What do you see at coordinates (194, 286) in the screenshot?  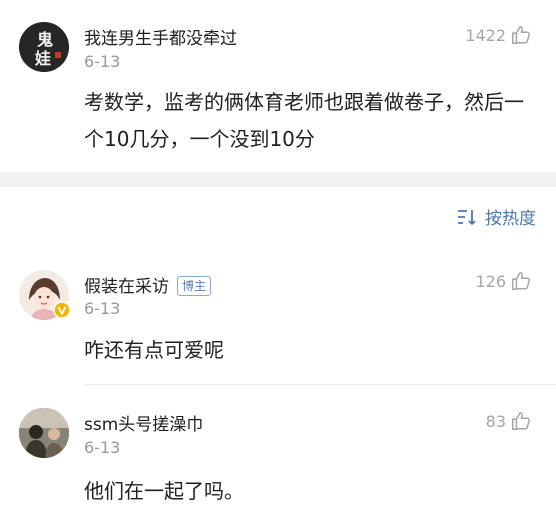 I see `blogger-badge: 博主` at bounding box center [194, 286].